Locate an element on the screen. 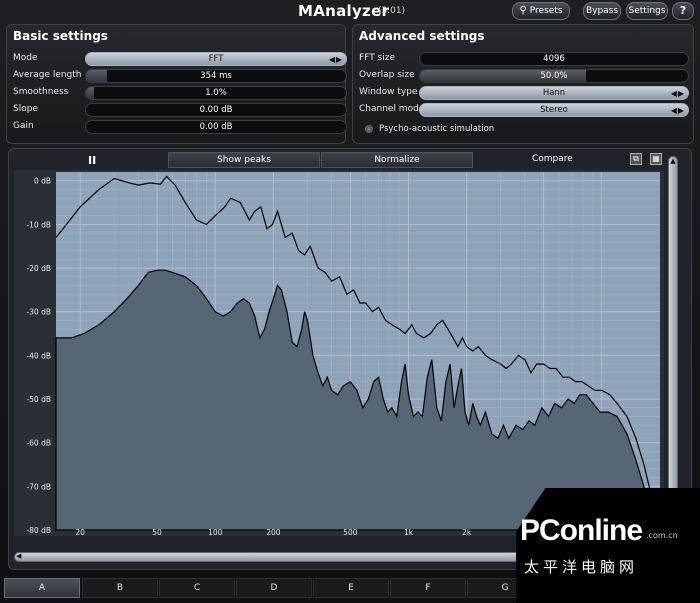 This screenshot has width=700, height=603. fft-size-value: 4096 is located at coordinates (554, 59).